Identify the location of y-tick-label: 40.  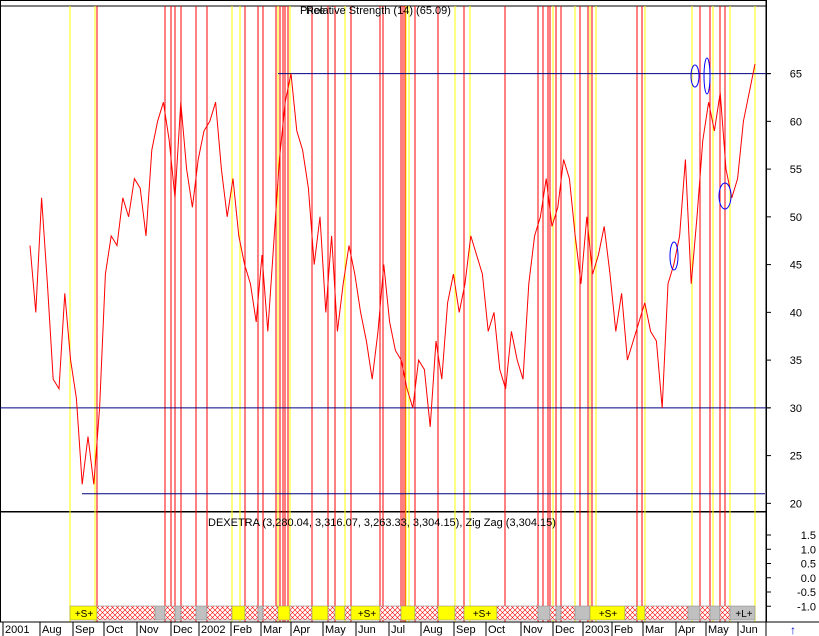
(796, 313).